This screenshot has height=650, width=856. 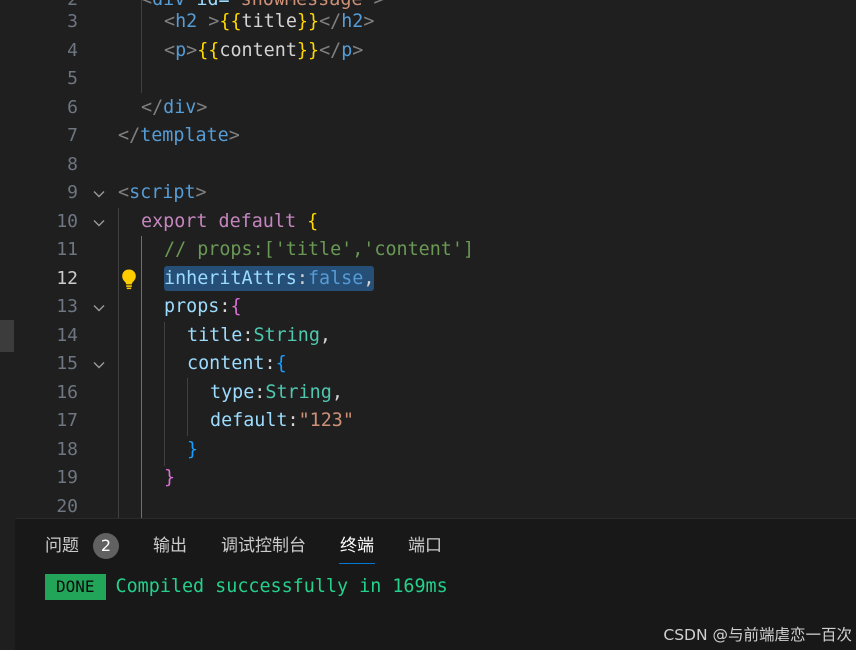 What do you see at coordinates (428, 279) in the screenshot?
I see `code-line-active: 12 inheritAttrs:false,` at bounding box center [428, 279].